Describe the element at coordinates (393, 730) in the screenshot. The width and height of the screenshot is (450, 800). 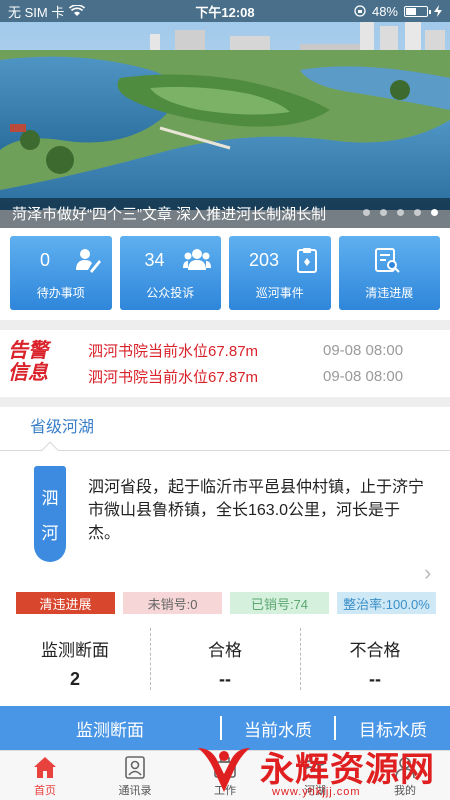
I see `header-target-quality: 目标水质` at that location.